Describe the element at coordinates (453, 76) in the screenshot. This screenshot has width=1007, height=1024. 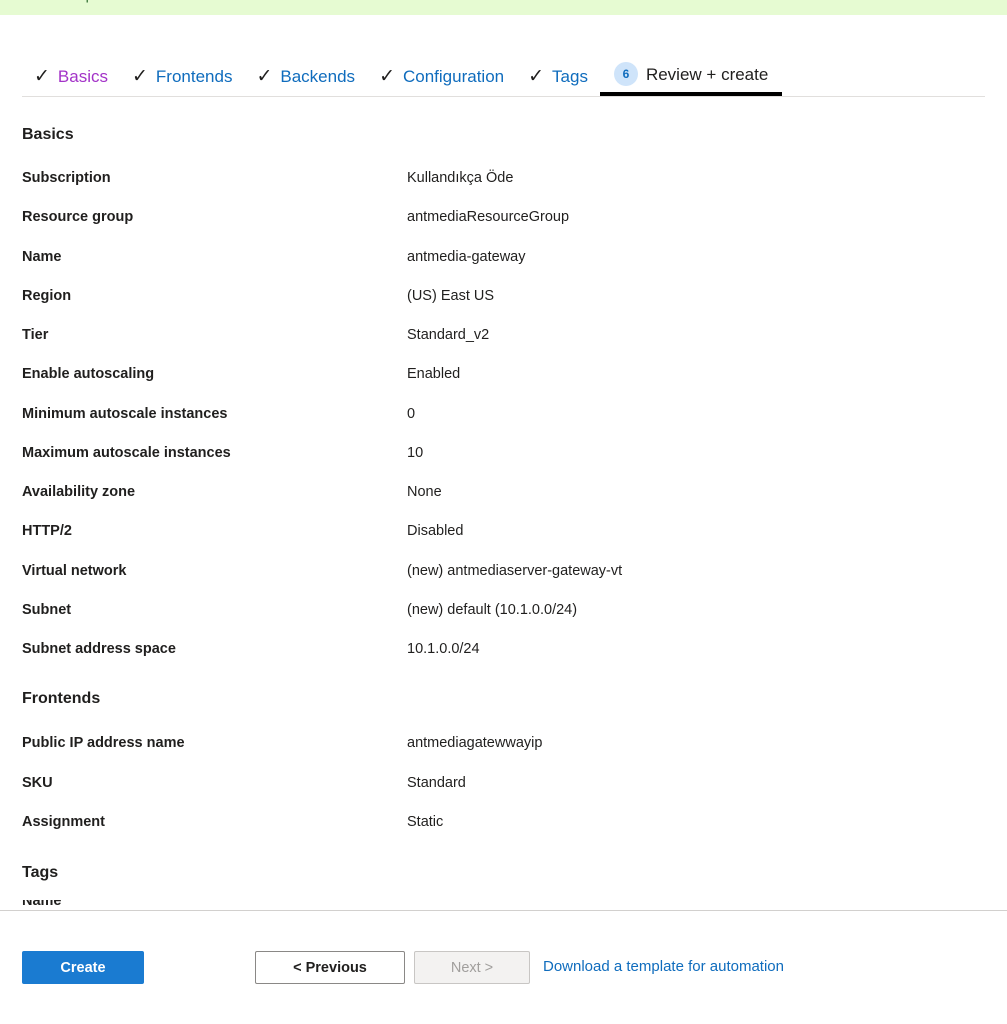
I see `tab-configuration-label: Configuration` at that location.